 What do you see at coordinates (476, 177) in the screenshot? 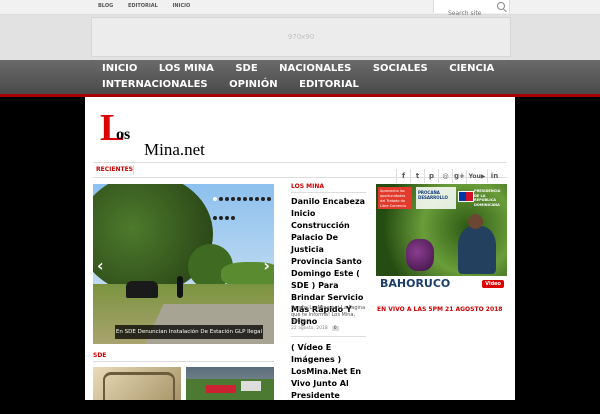
I see `youtube-icon: You▶` at bounding box center [476, 177].